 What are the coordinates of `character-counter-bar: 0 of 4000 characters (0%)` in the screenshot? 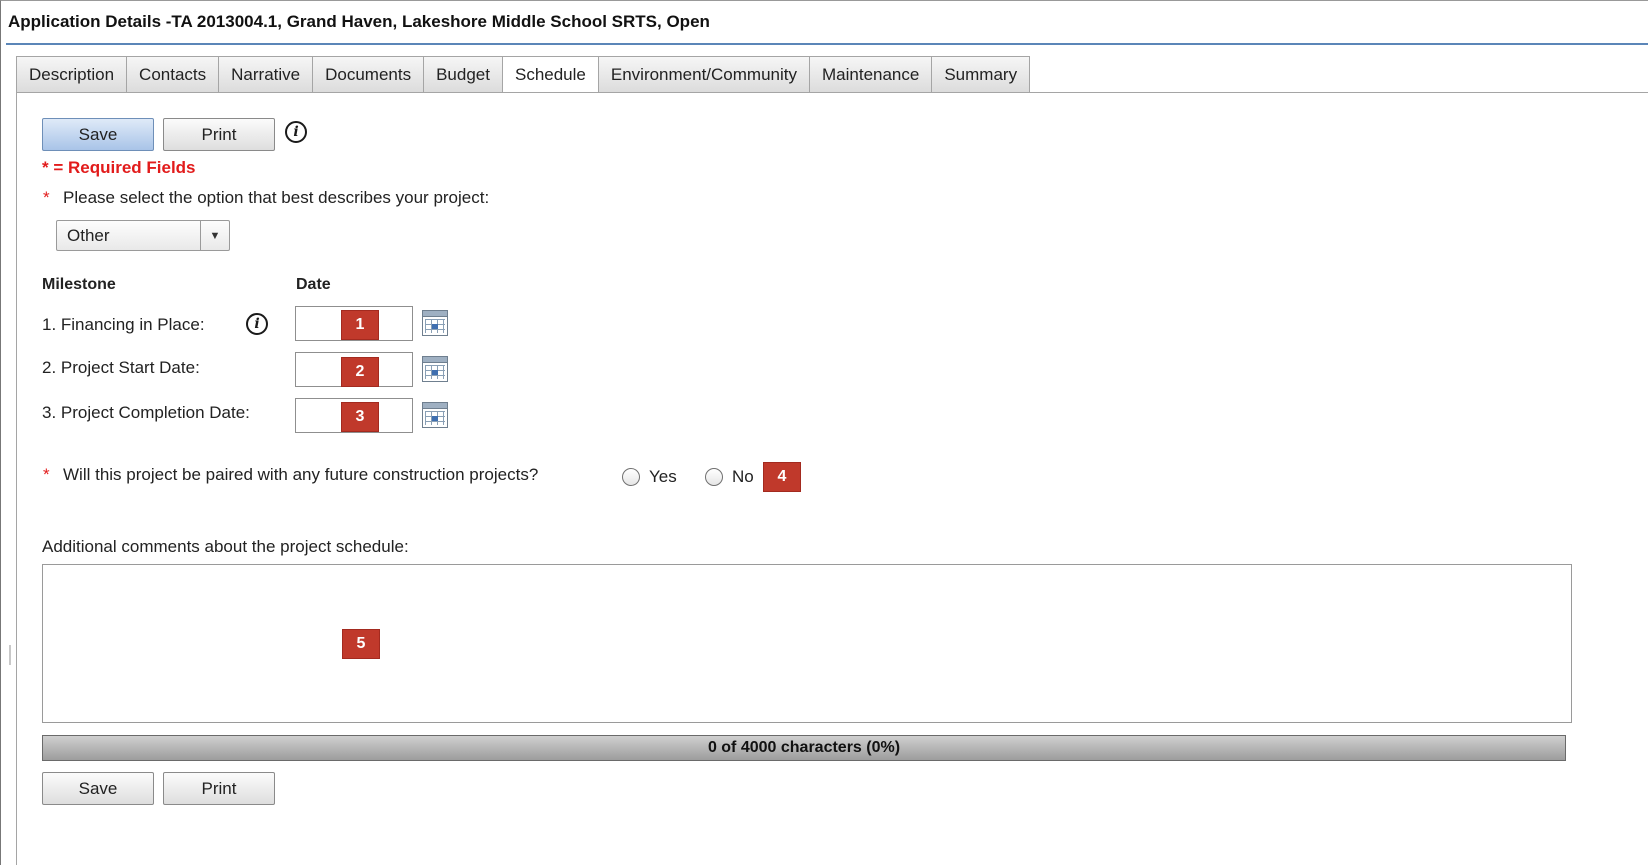 It's located at (804, 748).